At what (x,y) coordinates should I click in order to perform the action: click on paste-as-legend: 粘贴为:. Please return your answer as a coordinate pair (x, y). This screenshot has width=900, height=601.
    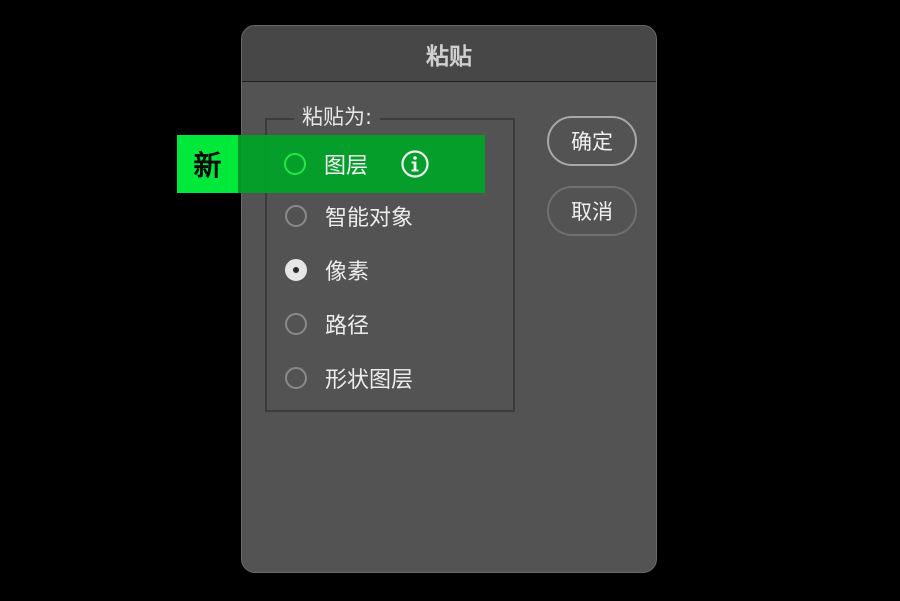
    Looking at the image, I should click on (337, 117).